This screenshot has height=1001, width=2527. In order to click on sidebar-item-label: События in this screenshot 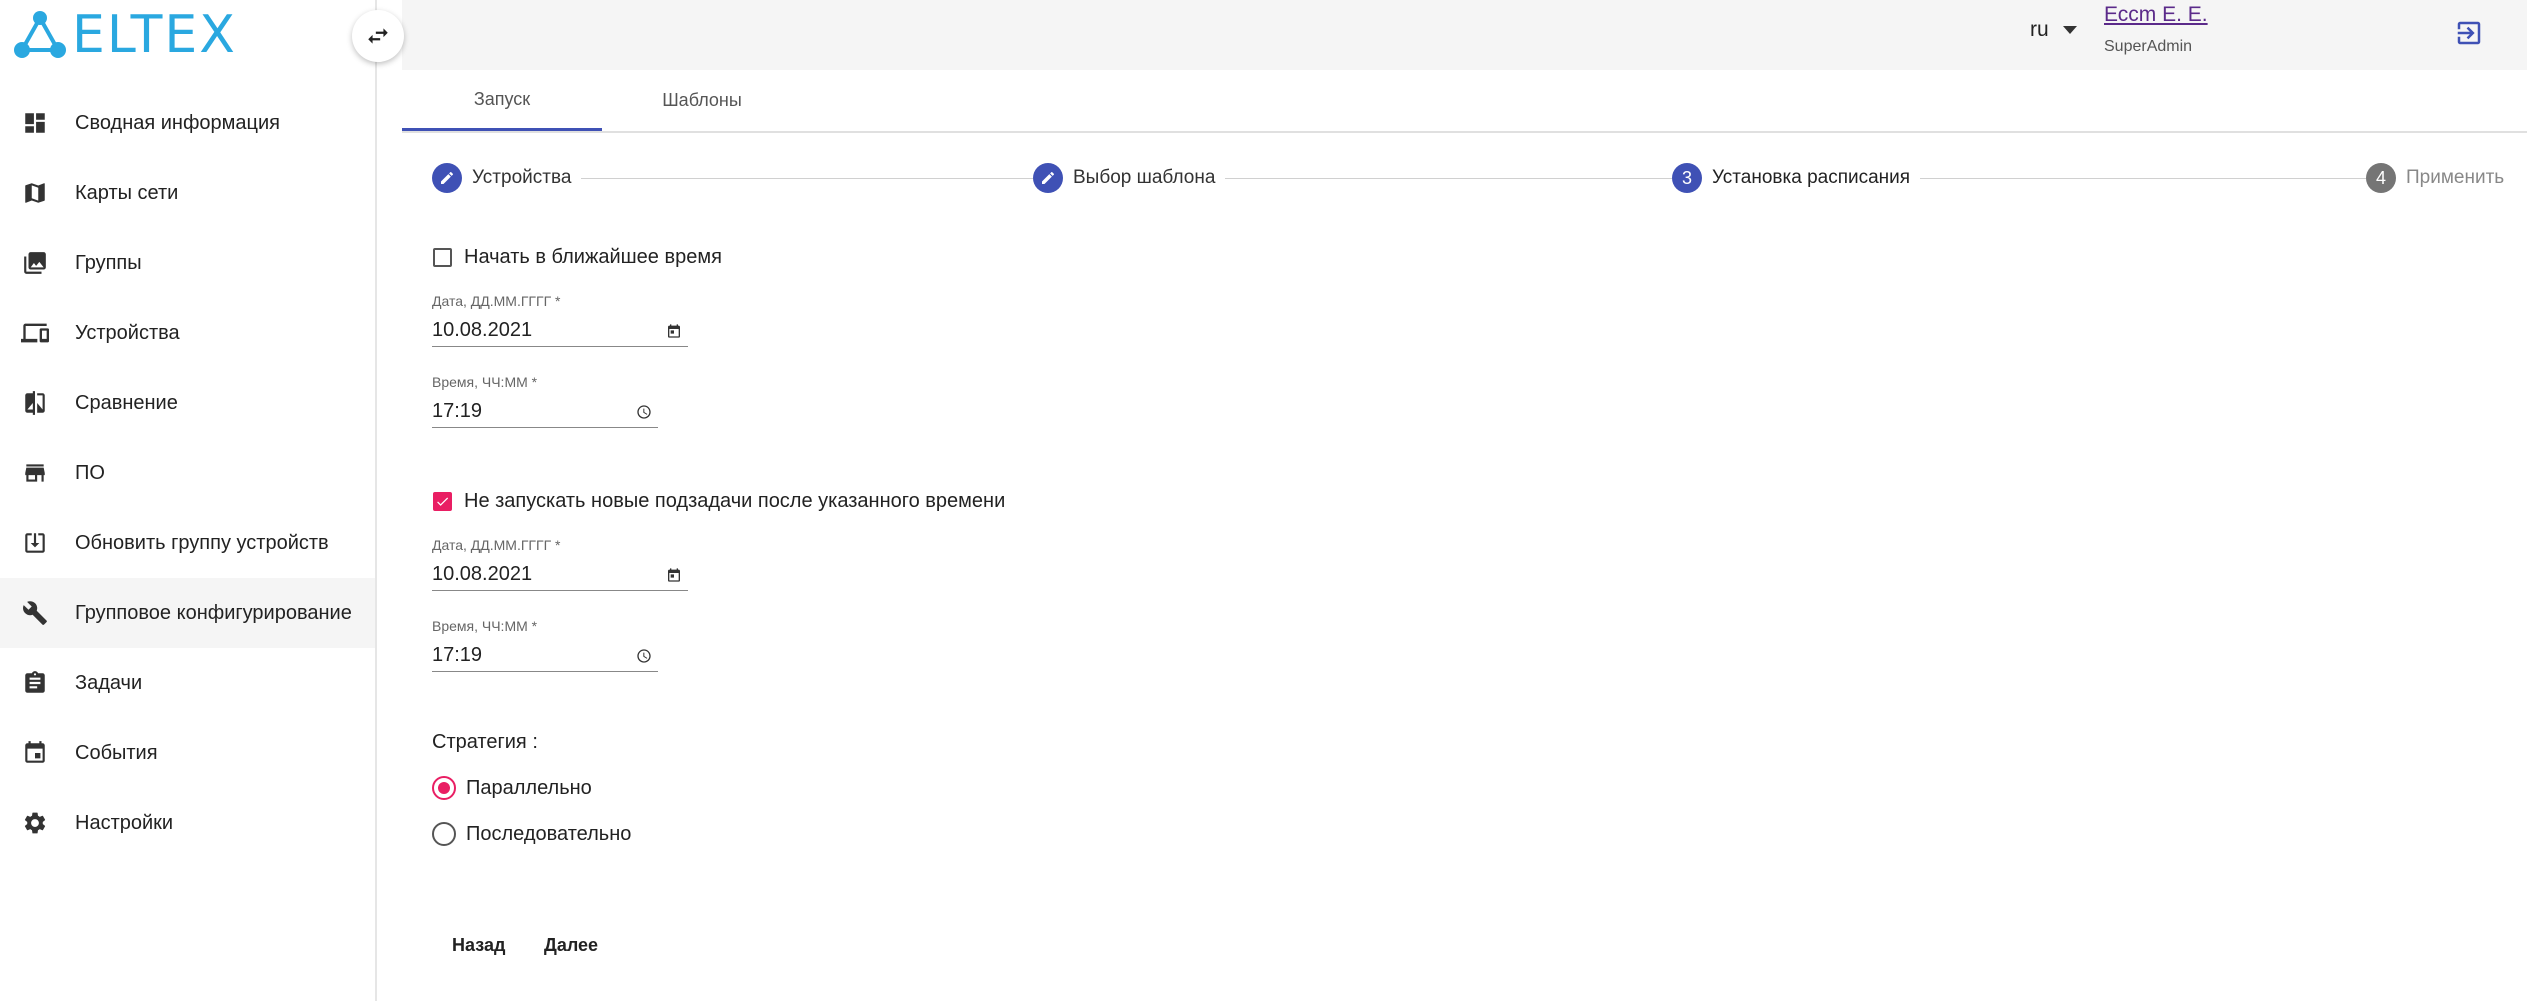, I will do `click(116, 752)`.